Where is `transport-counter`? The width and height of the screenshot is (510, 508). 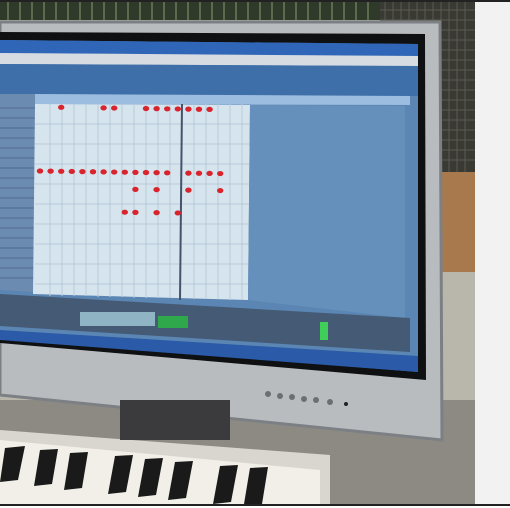
transport-counter is located at coordinates (173, 322).